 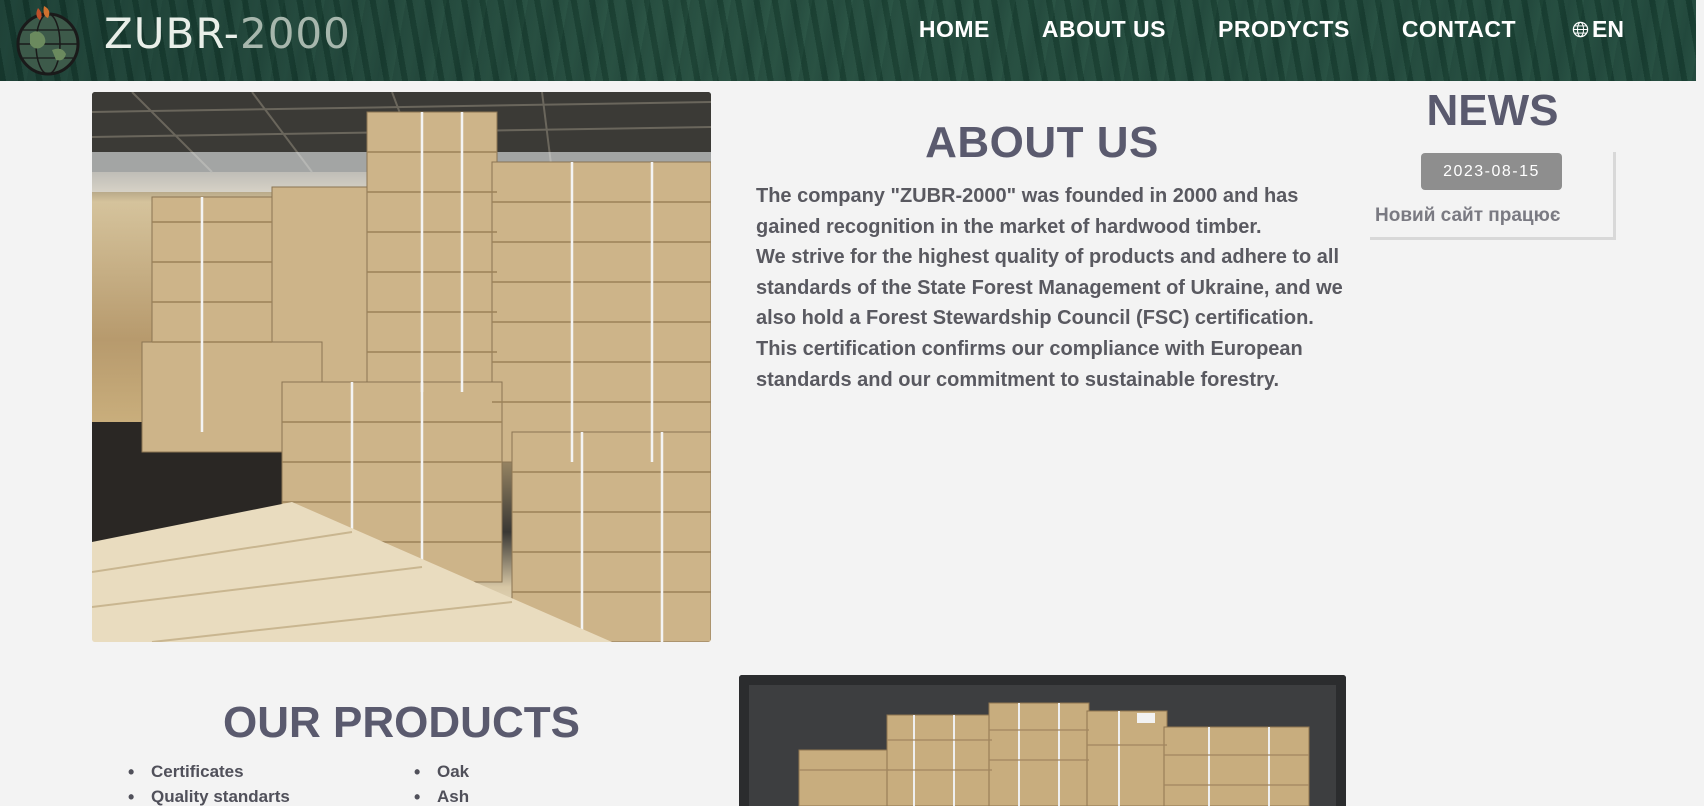 What do you see at coordinates (295, 33) in the screenshot?
I see `brand-name-suffix: 2000` at bounding box center [295, 33].